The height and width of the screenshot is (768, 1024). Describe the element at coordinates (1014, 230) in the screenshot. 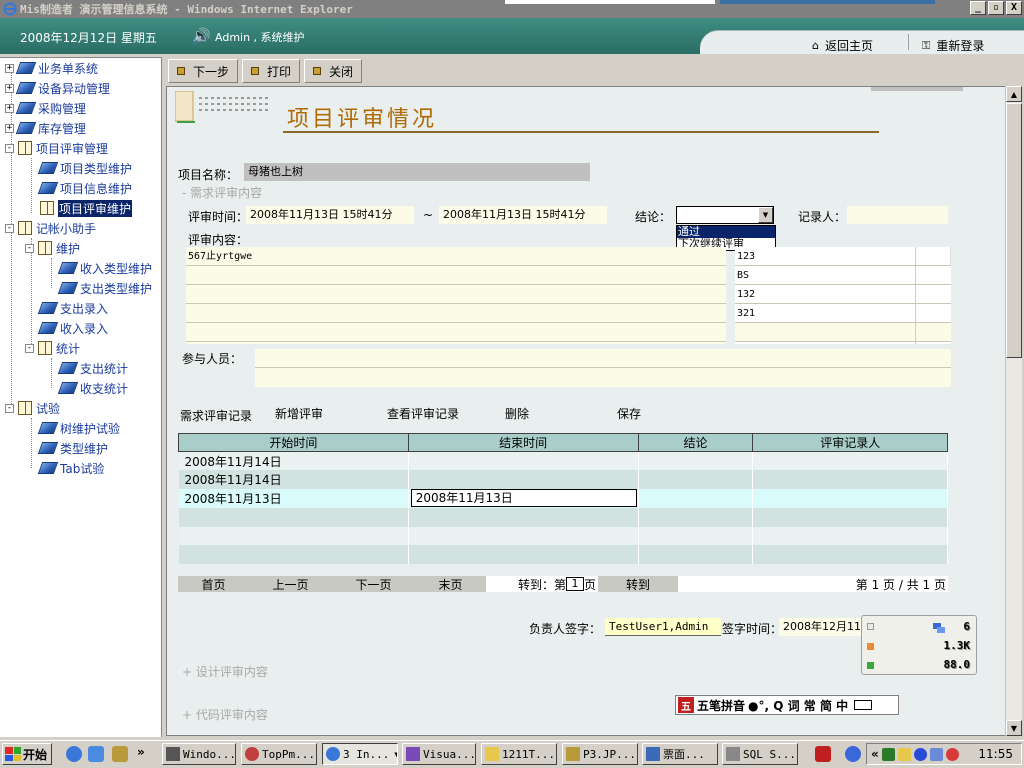

I see `scroll-thumb` at that location.